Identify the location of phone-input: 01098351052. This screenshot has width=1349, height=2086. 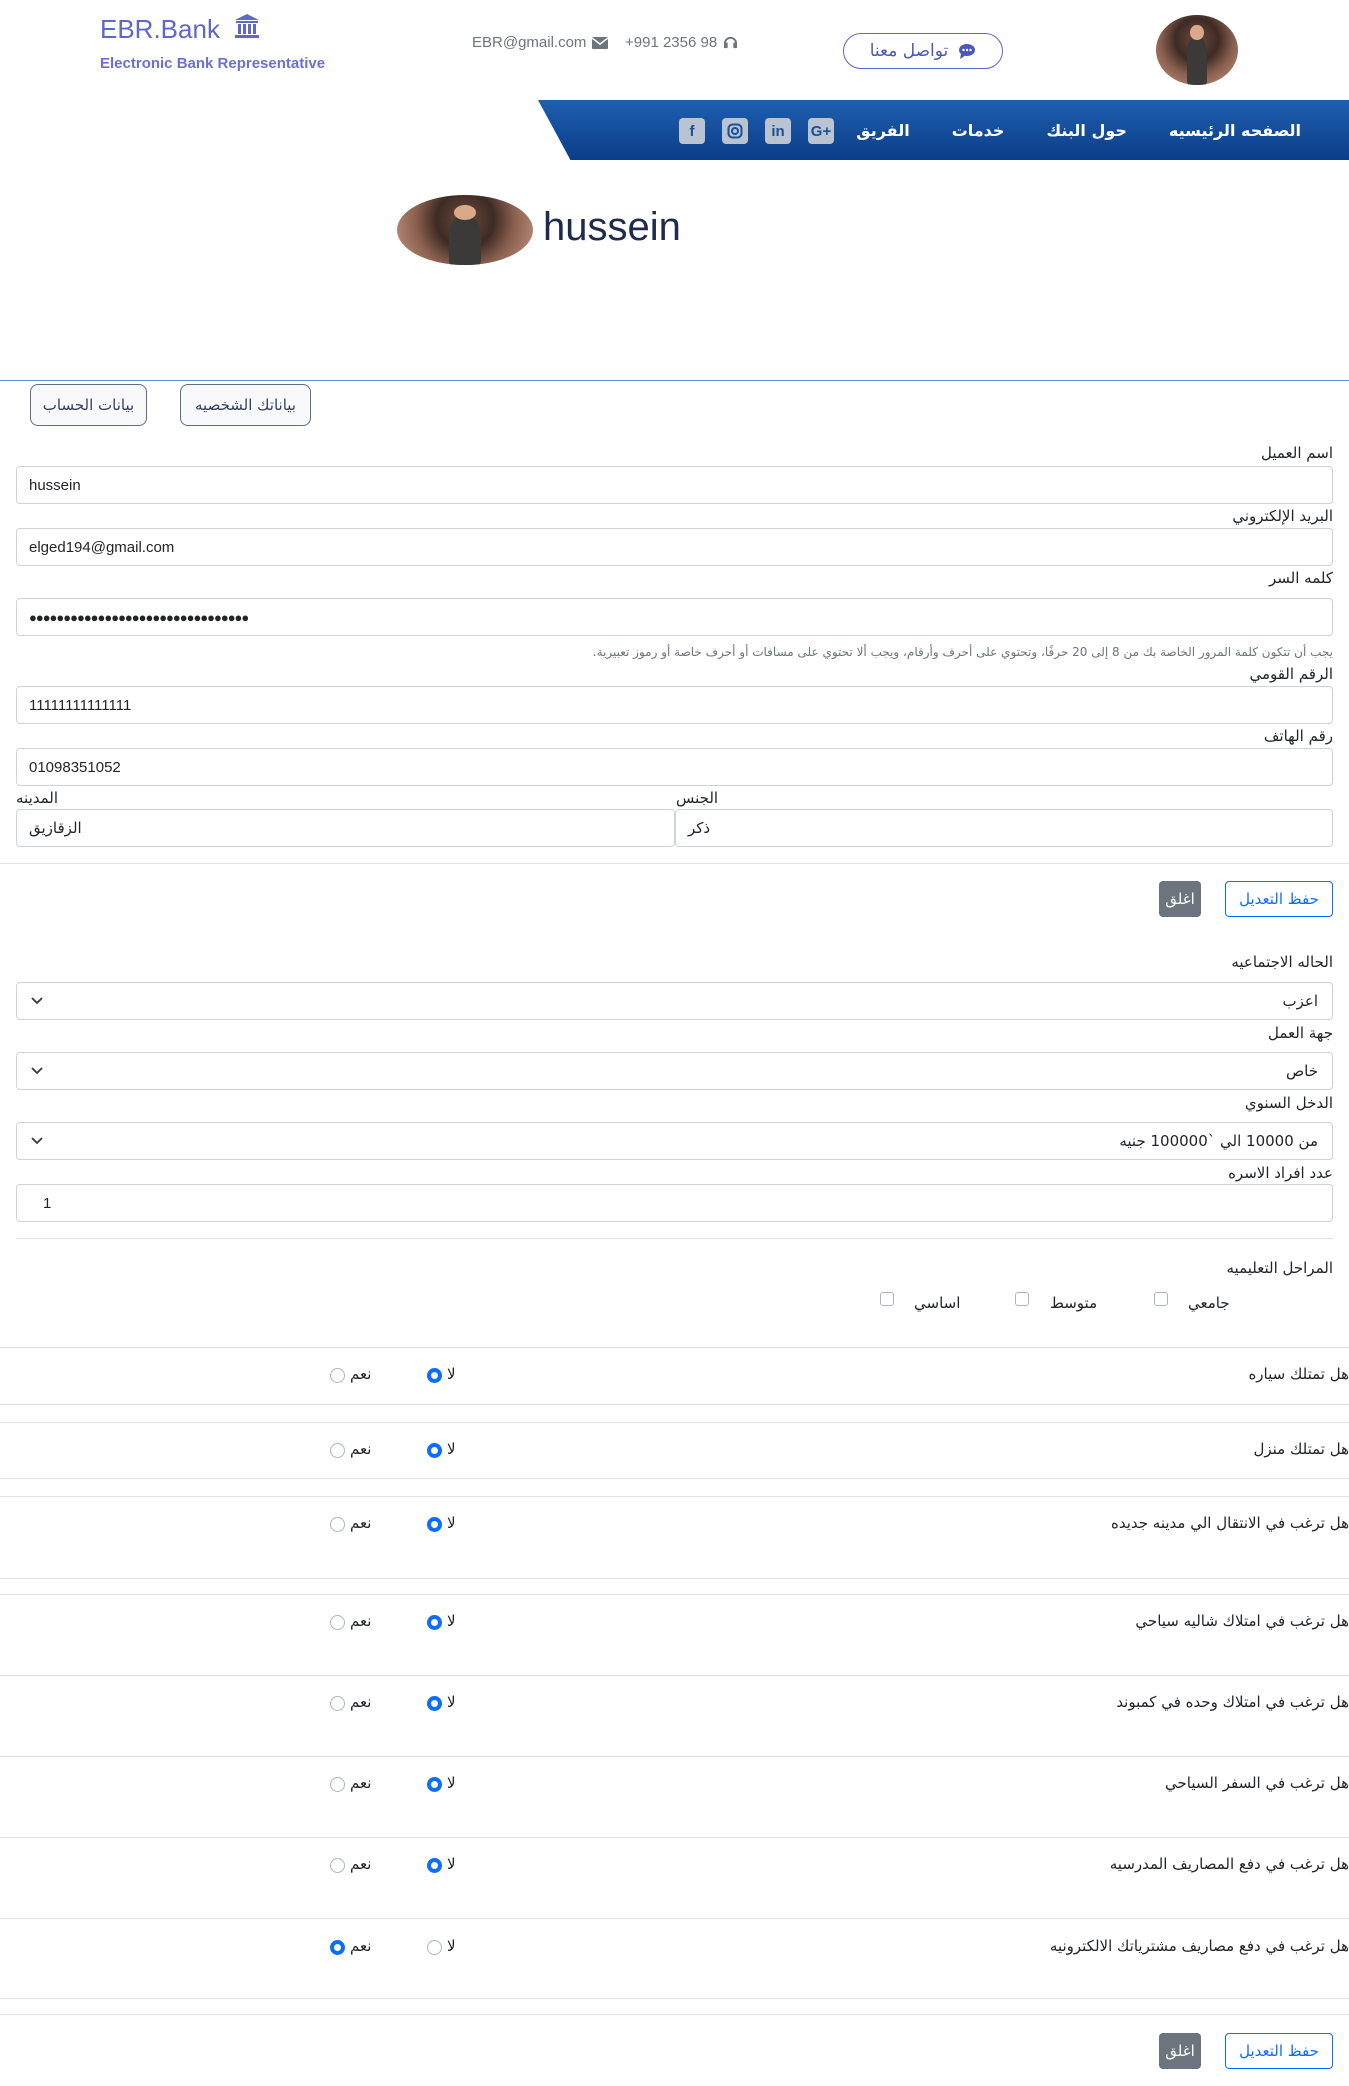
(674, 767).